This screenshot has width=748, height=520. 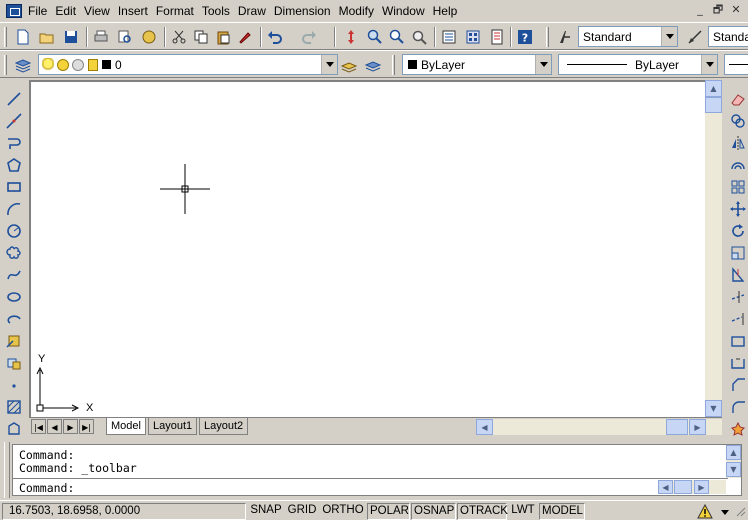 I want to click on design-center-icon, so click(x=473, y=37).